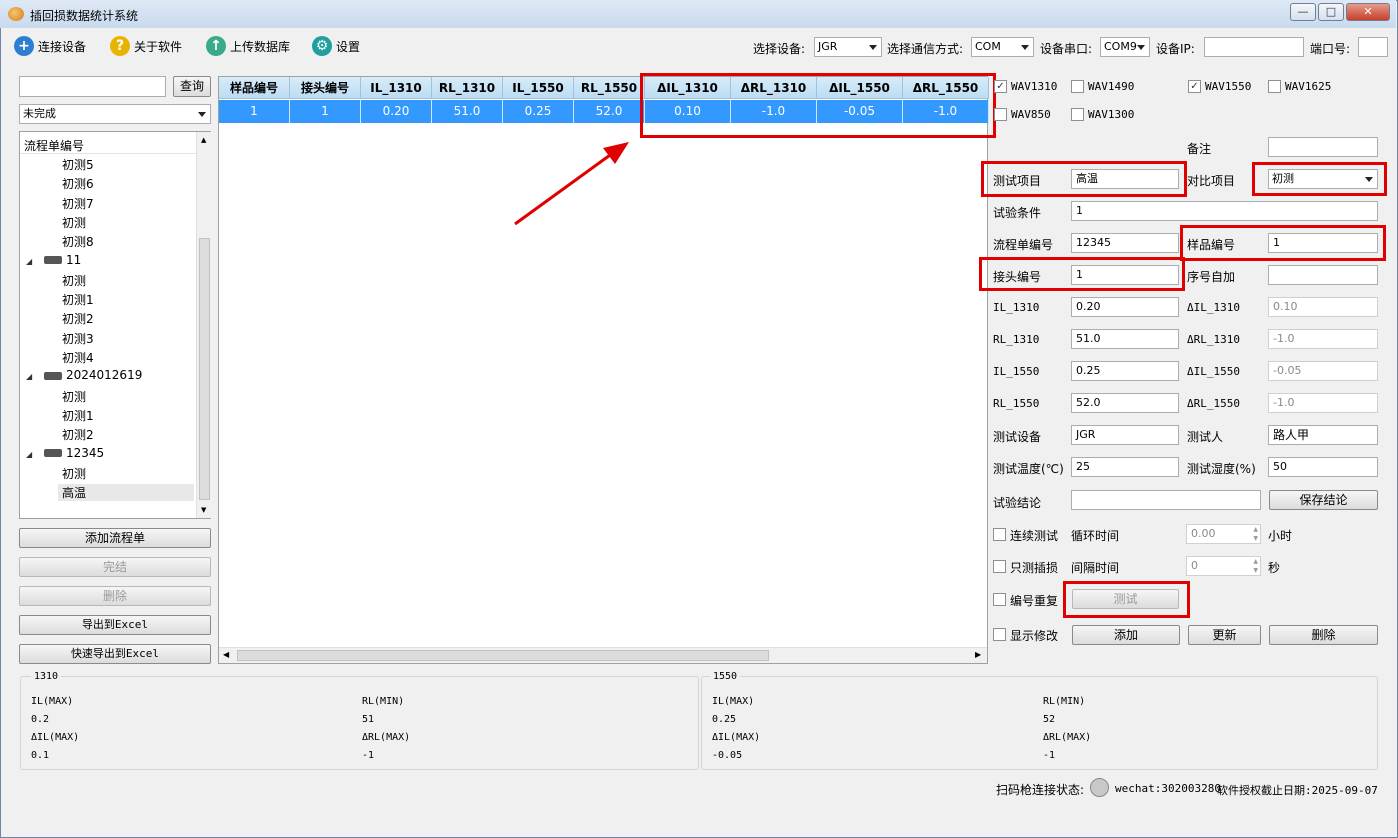 The image size is (1398, 838). Describe the element at coordinates (1299, 86) in the screenshot. I see `wavelength-checkbox-item: WAV1625` at that location.